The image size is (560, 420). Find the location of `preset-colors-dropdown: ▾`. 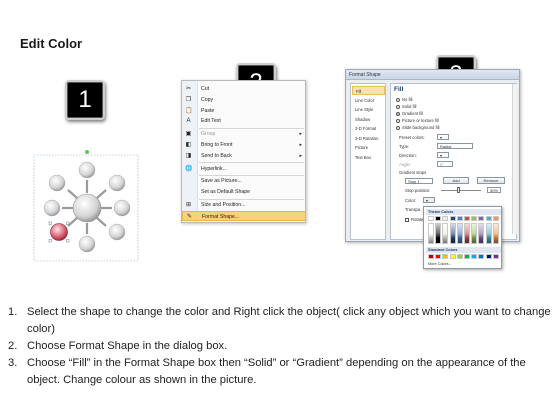

preset-colors-dropdown: ▾ is located at coordinates (443, 137).